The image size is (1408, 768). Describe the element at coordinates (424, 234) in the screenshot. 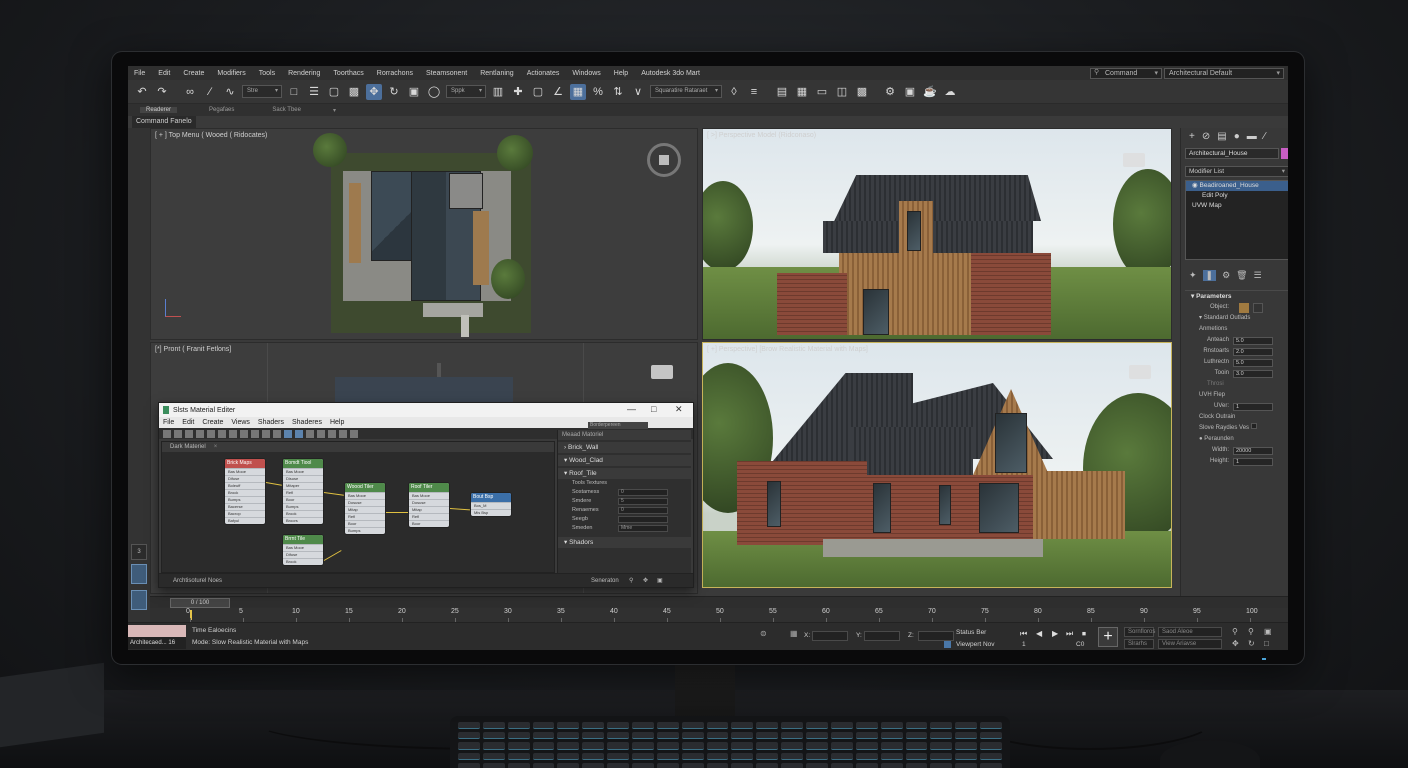

I see `viewport-top: [ + ] Top Menu ( Wooed ( Ridocates)` at that location.